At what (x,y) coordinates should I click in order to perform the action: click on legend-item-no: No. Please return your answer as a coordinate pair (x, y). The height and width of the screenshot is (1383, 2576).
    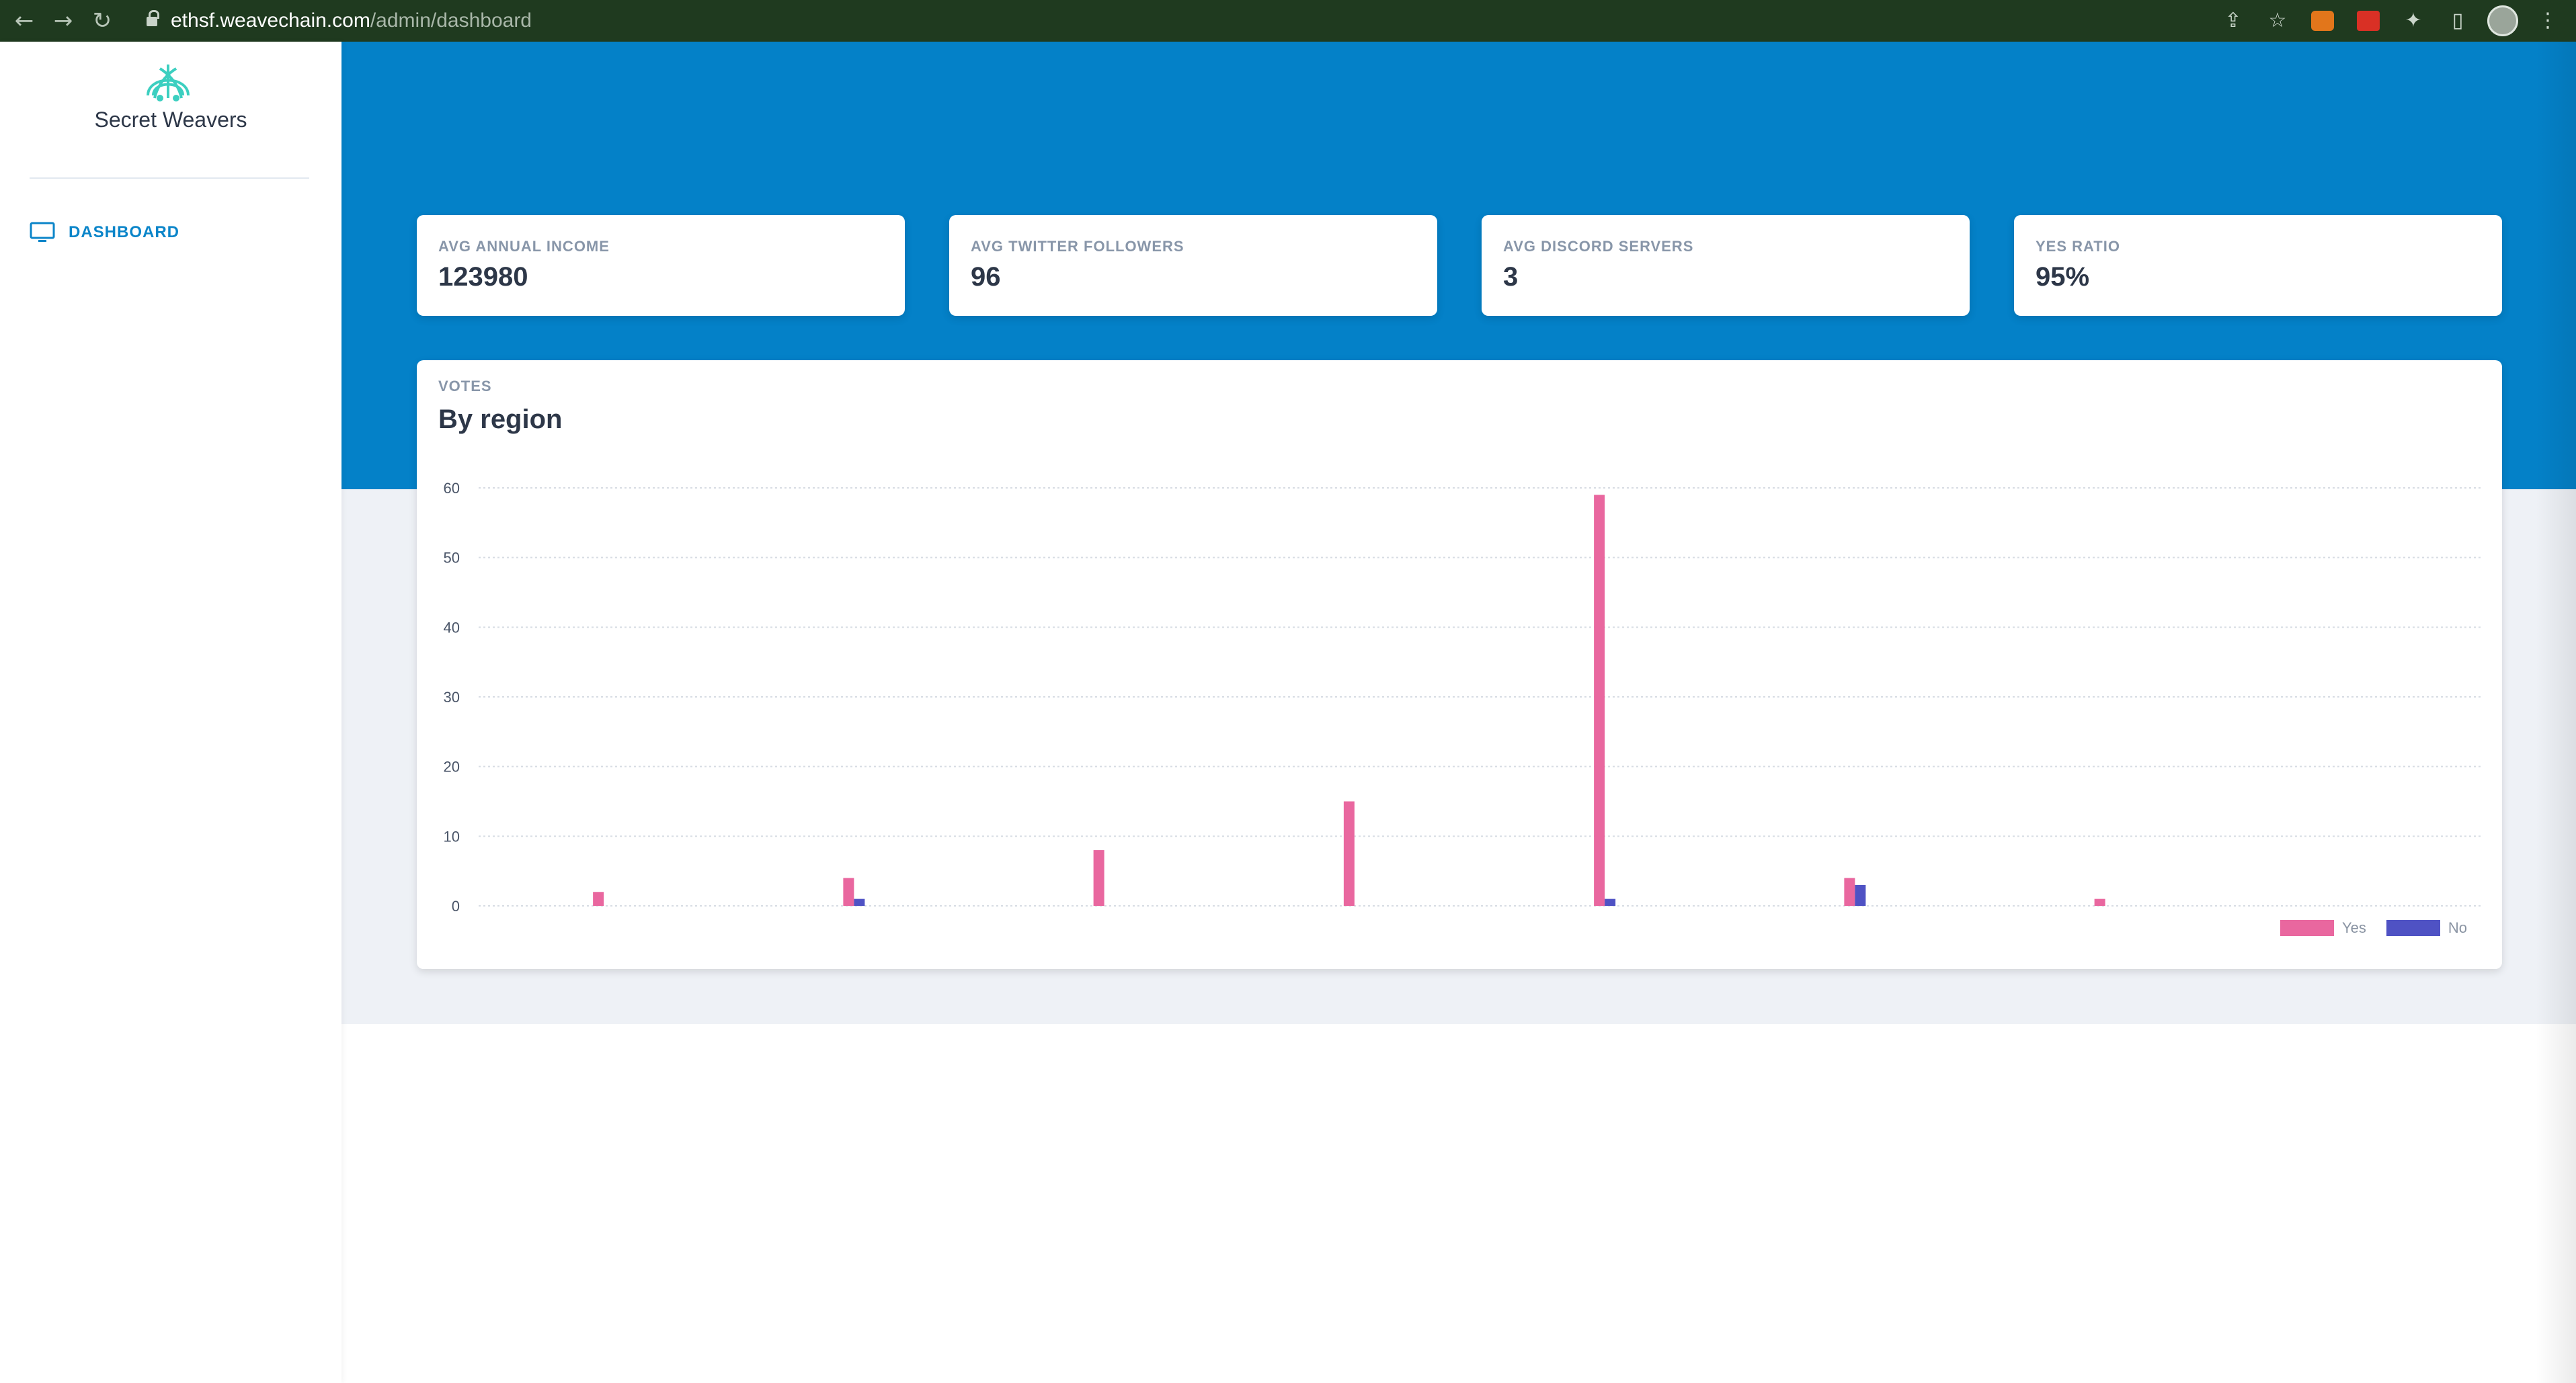
    Looking at the image, I should click on (2426, 928).